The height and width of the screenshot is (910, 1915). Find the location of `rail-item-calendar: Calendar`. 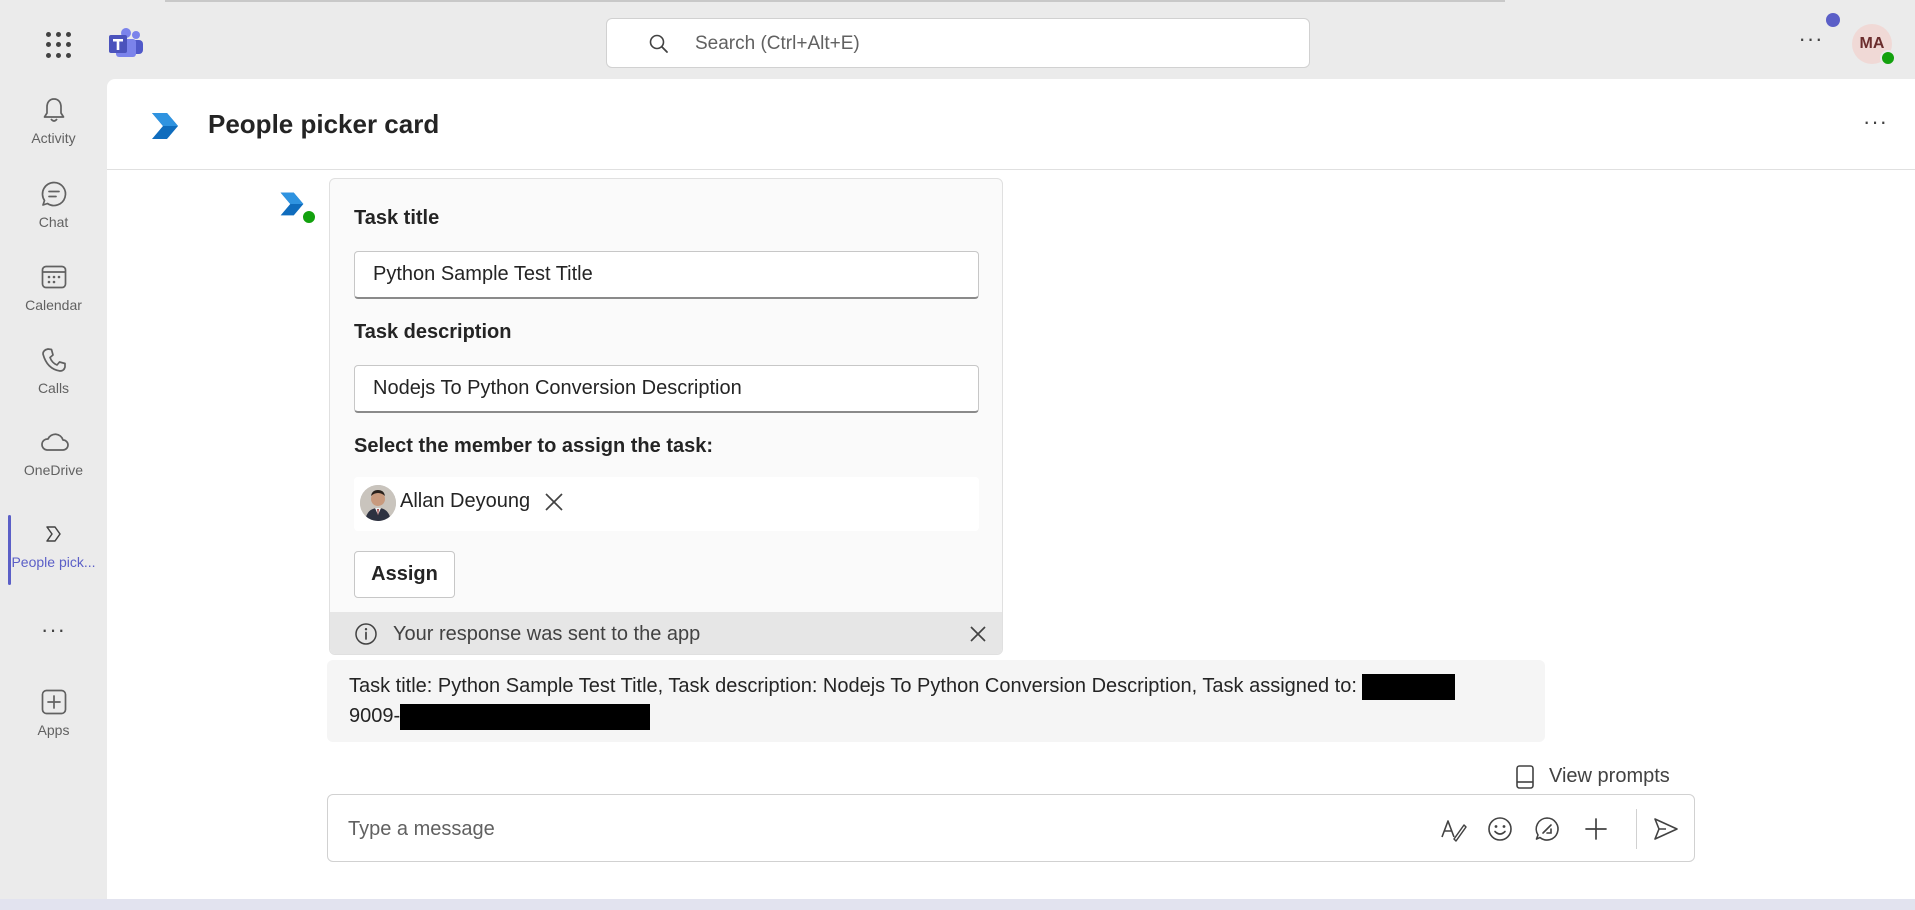

rail-item-calendar: Calendar is located at coordinates (53, 299).